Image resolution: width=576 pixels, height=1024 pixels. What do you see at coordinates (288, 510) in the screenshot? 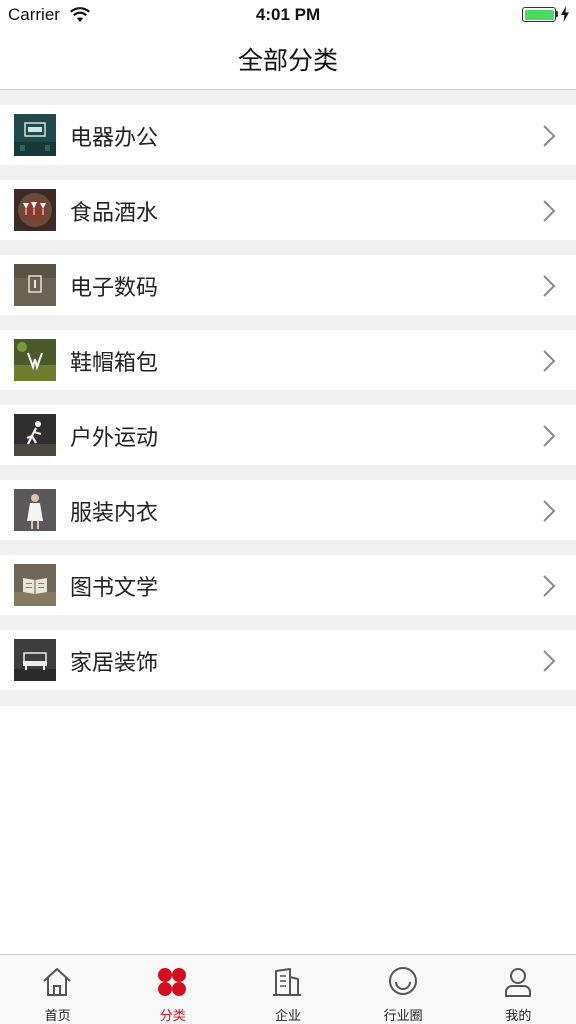
I see `category-row-apparel: 服装内衣` at bounding box center [288, 510].